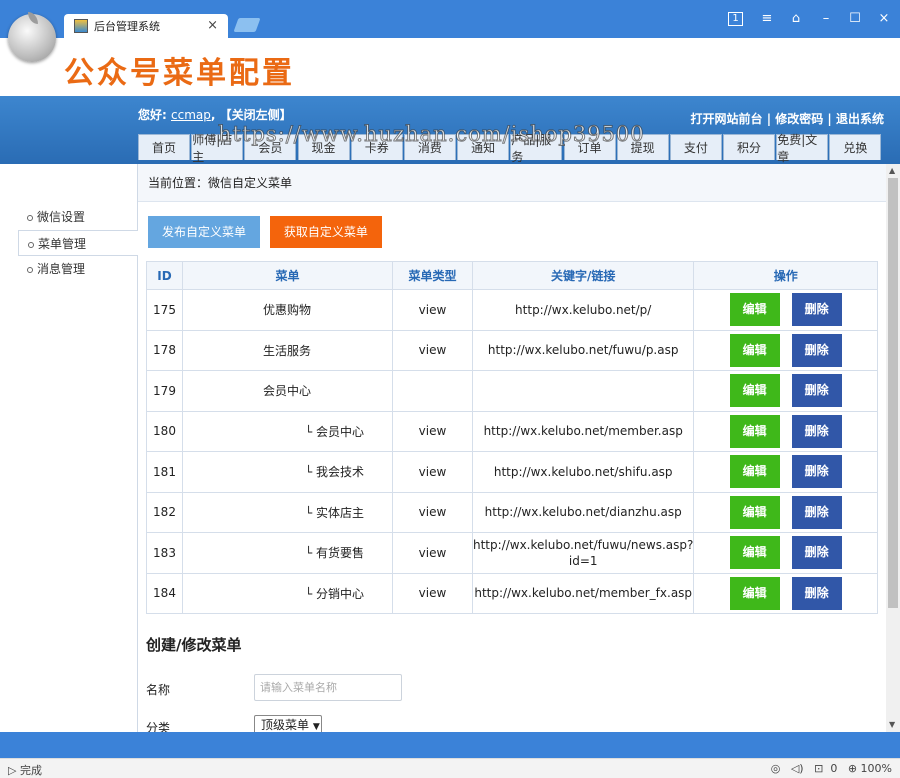  What do you see at coordinates (450, 67) in the screenshot?
I see `page-header: 公众号菜单配置` at bounding box center [450, 67].